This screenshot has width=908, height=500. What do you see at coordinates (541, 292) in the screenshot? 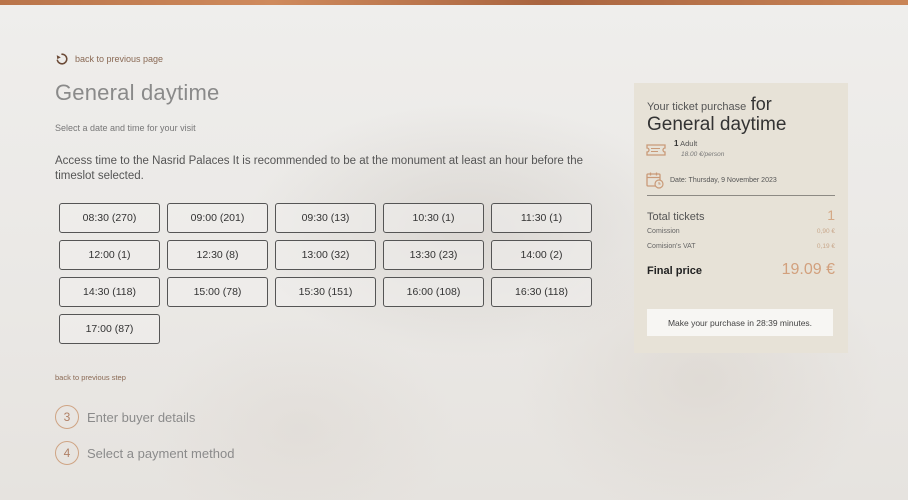
I see `timeslot-button: 16:30 (118)` at bounding box center [541, 292].